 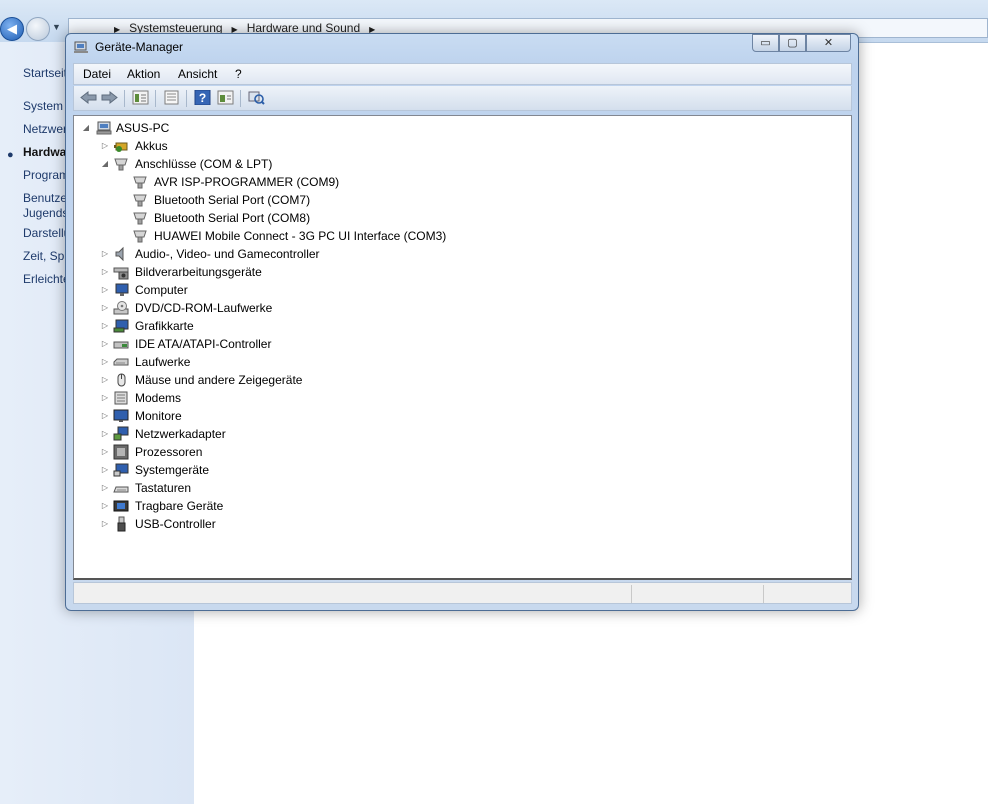 I want to click on nav-history-dropdown-icon: ▼, so click(x=56, y=27).